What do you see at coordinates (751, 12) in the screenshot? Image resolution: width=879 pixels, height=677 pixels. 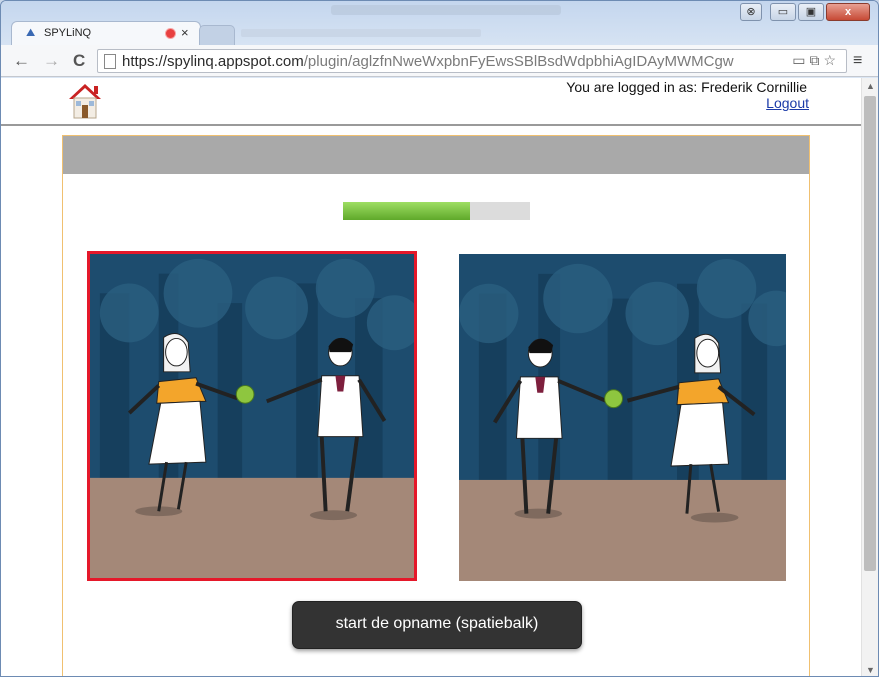 I see `user-profile-icon: ⊗` at bounding box center [751, 12].